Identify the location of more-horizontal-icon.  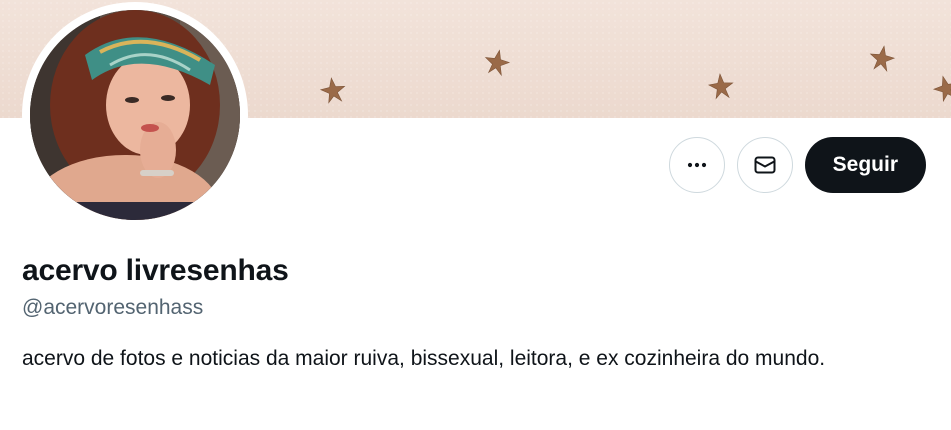
(696, 165).